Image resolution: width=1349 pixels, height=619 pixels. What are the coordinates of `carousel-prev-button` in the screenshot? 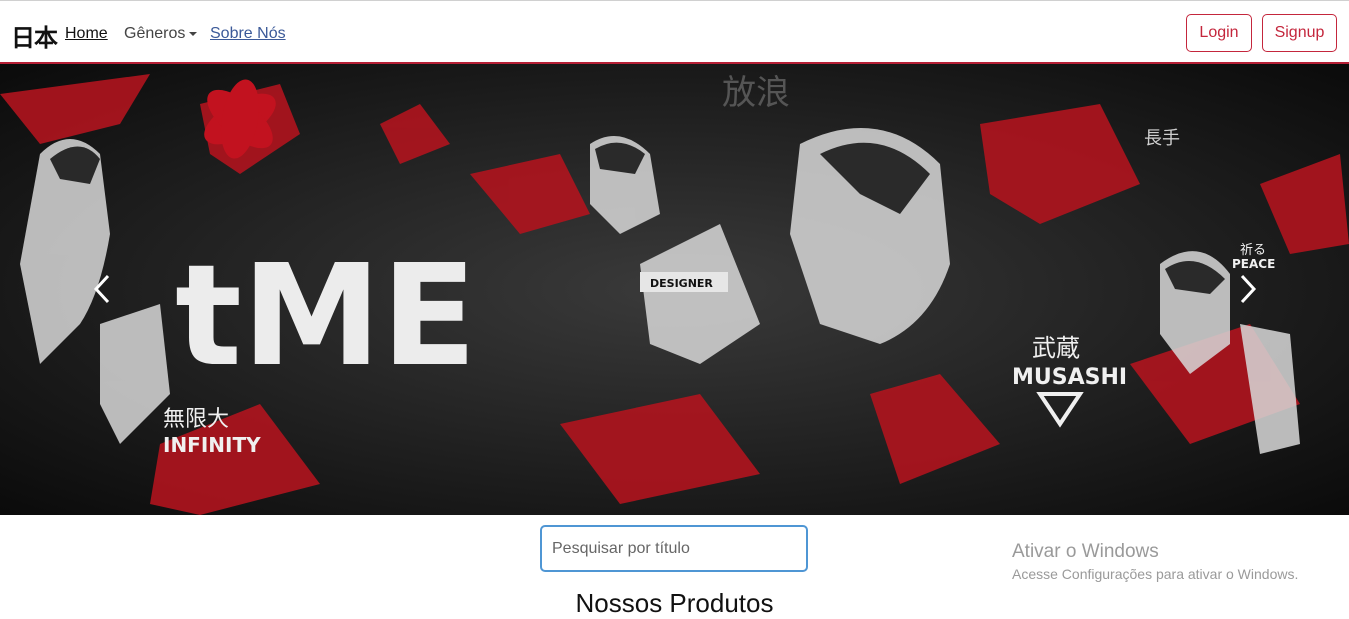 It's located at (102, 289).